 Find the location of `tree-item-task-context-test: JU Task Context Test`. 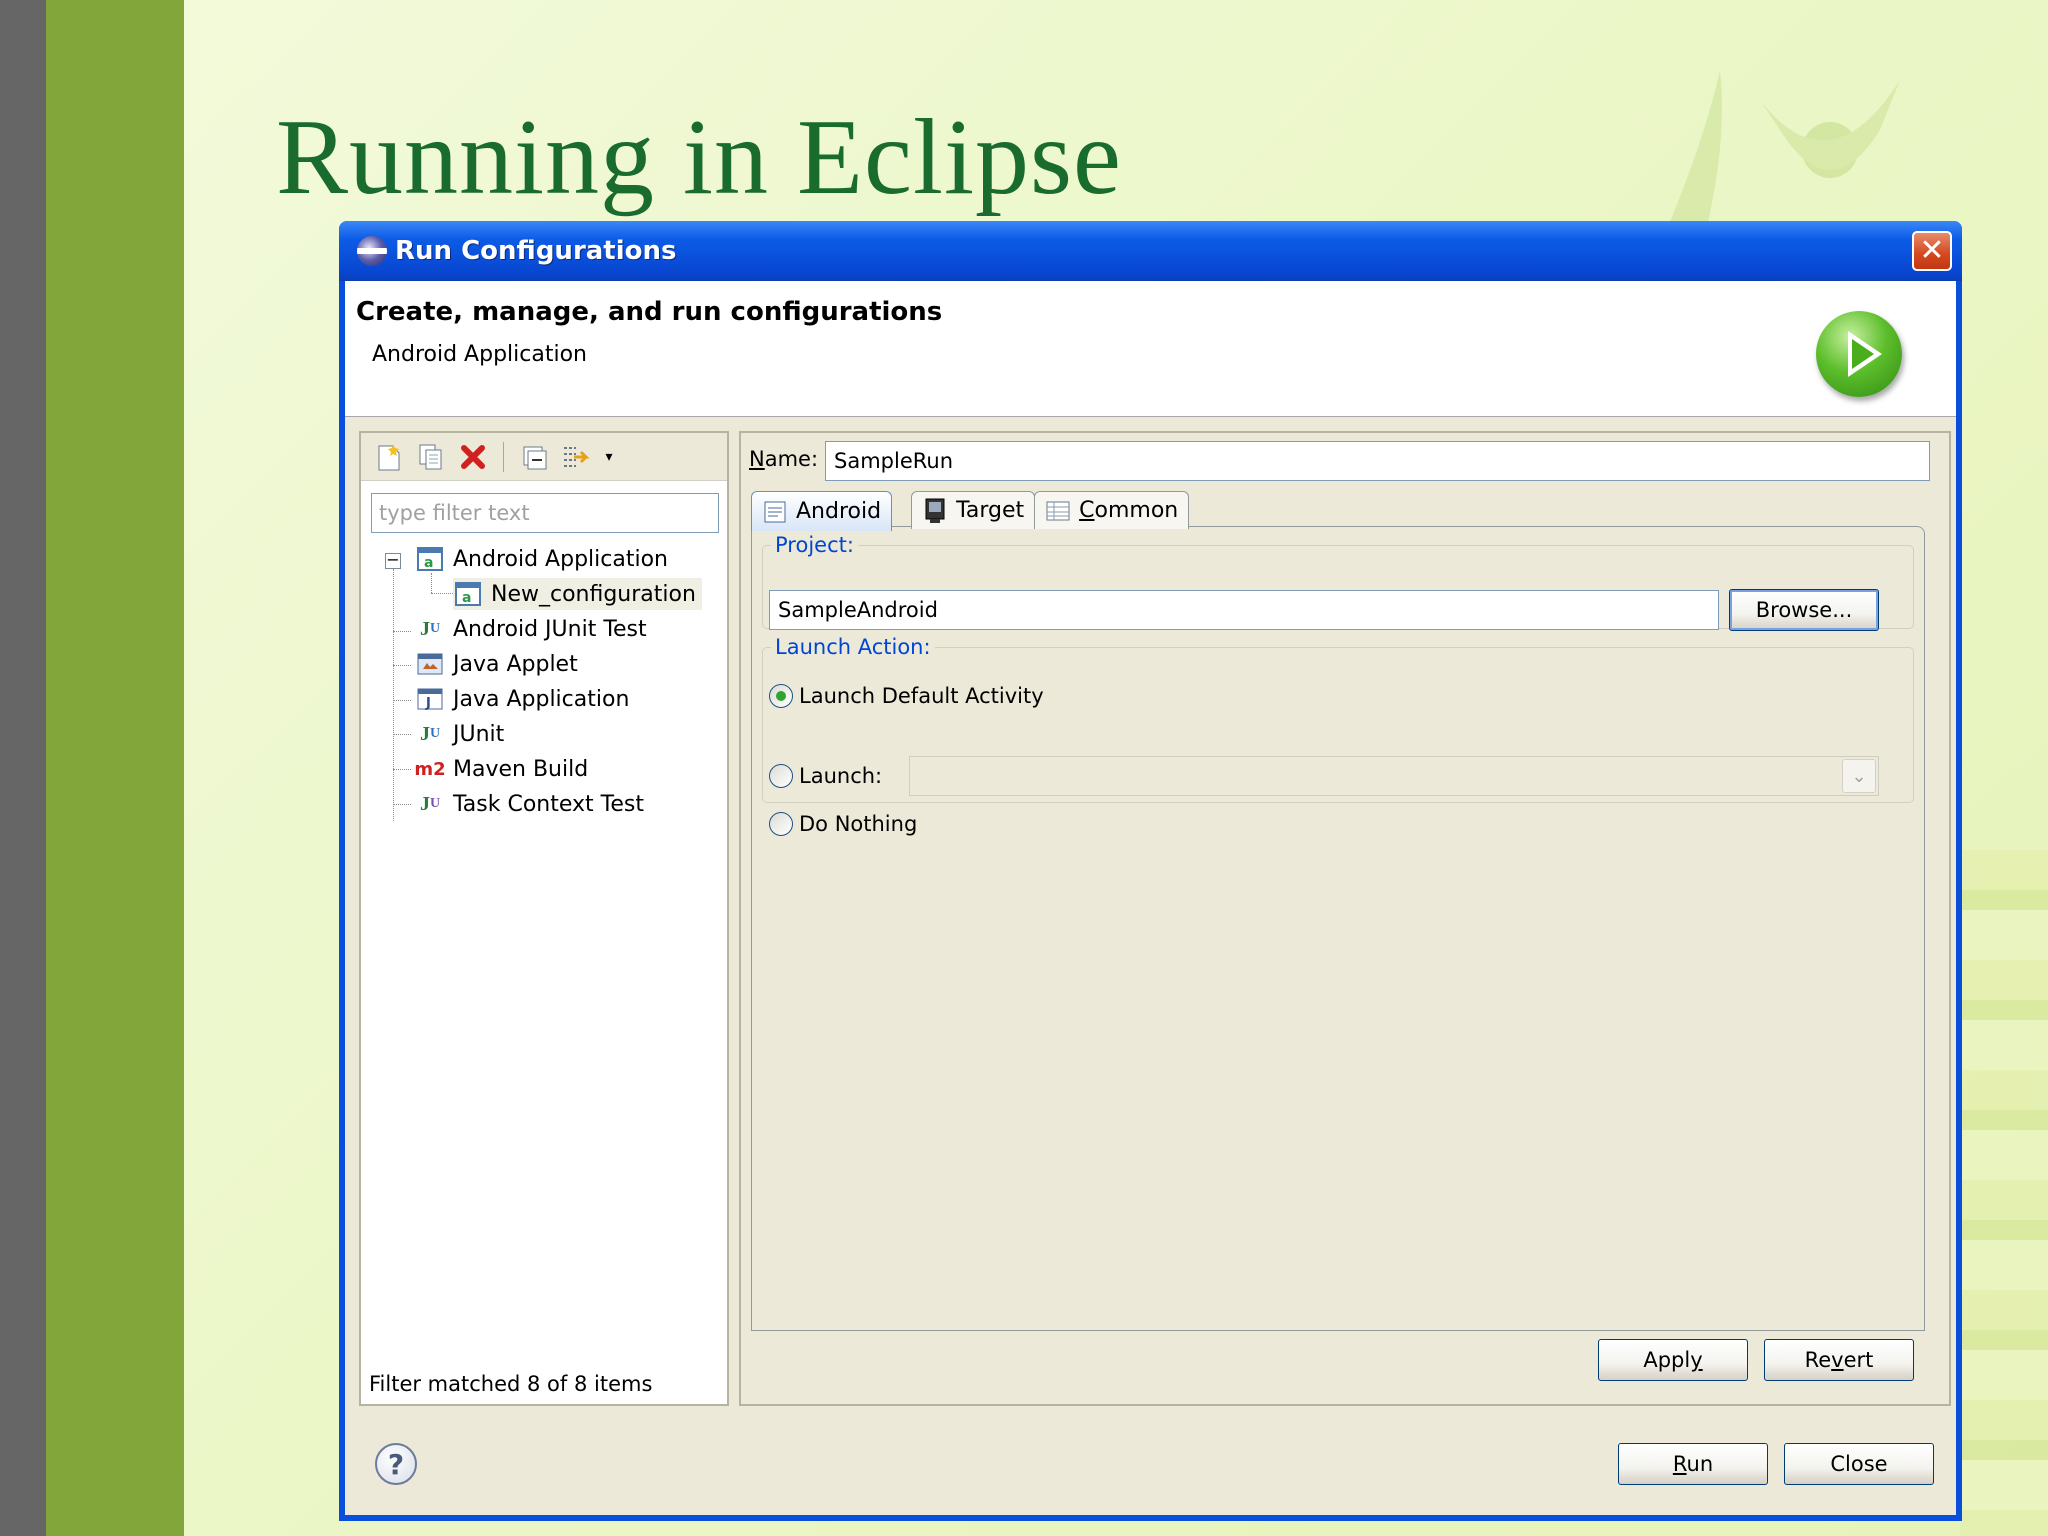

tree-item-task-context-test: JU Task Context Test is located at coordinates (529, 804).